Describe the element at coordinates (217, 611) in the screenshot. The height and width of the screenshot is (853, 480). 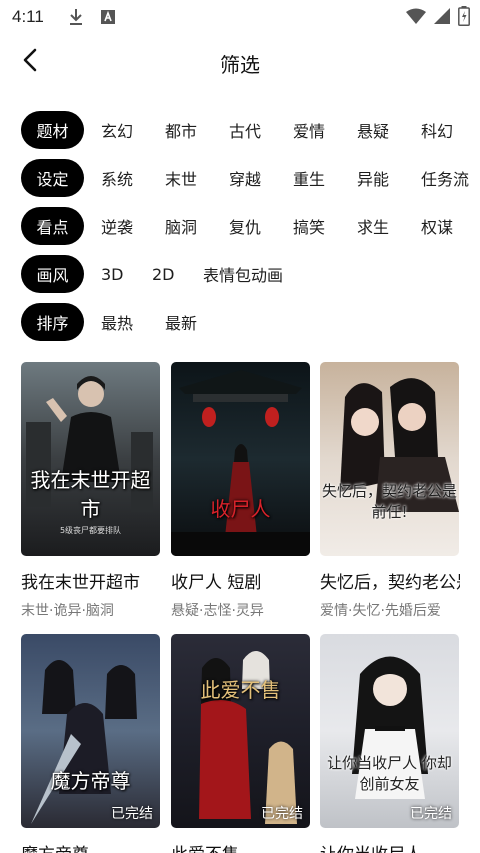
I see `comic-tags: 悬疑·志怪·灵异` at that location.